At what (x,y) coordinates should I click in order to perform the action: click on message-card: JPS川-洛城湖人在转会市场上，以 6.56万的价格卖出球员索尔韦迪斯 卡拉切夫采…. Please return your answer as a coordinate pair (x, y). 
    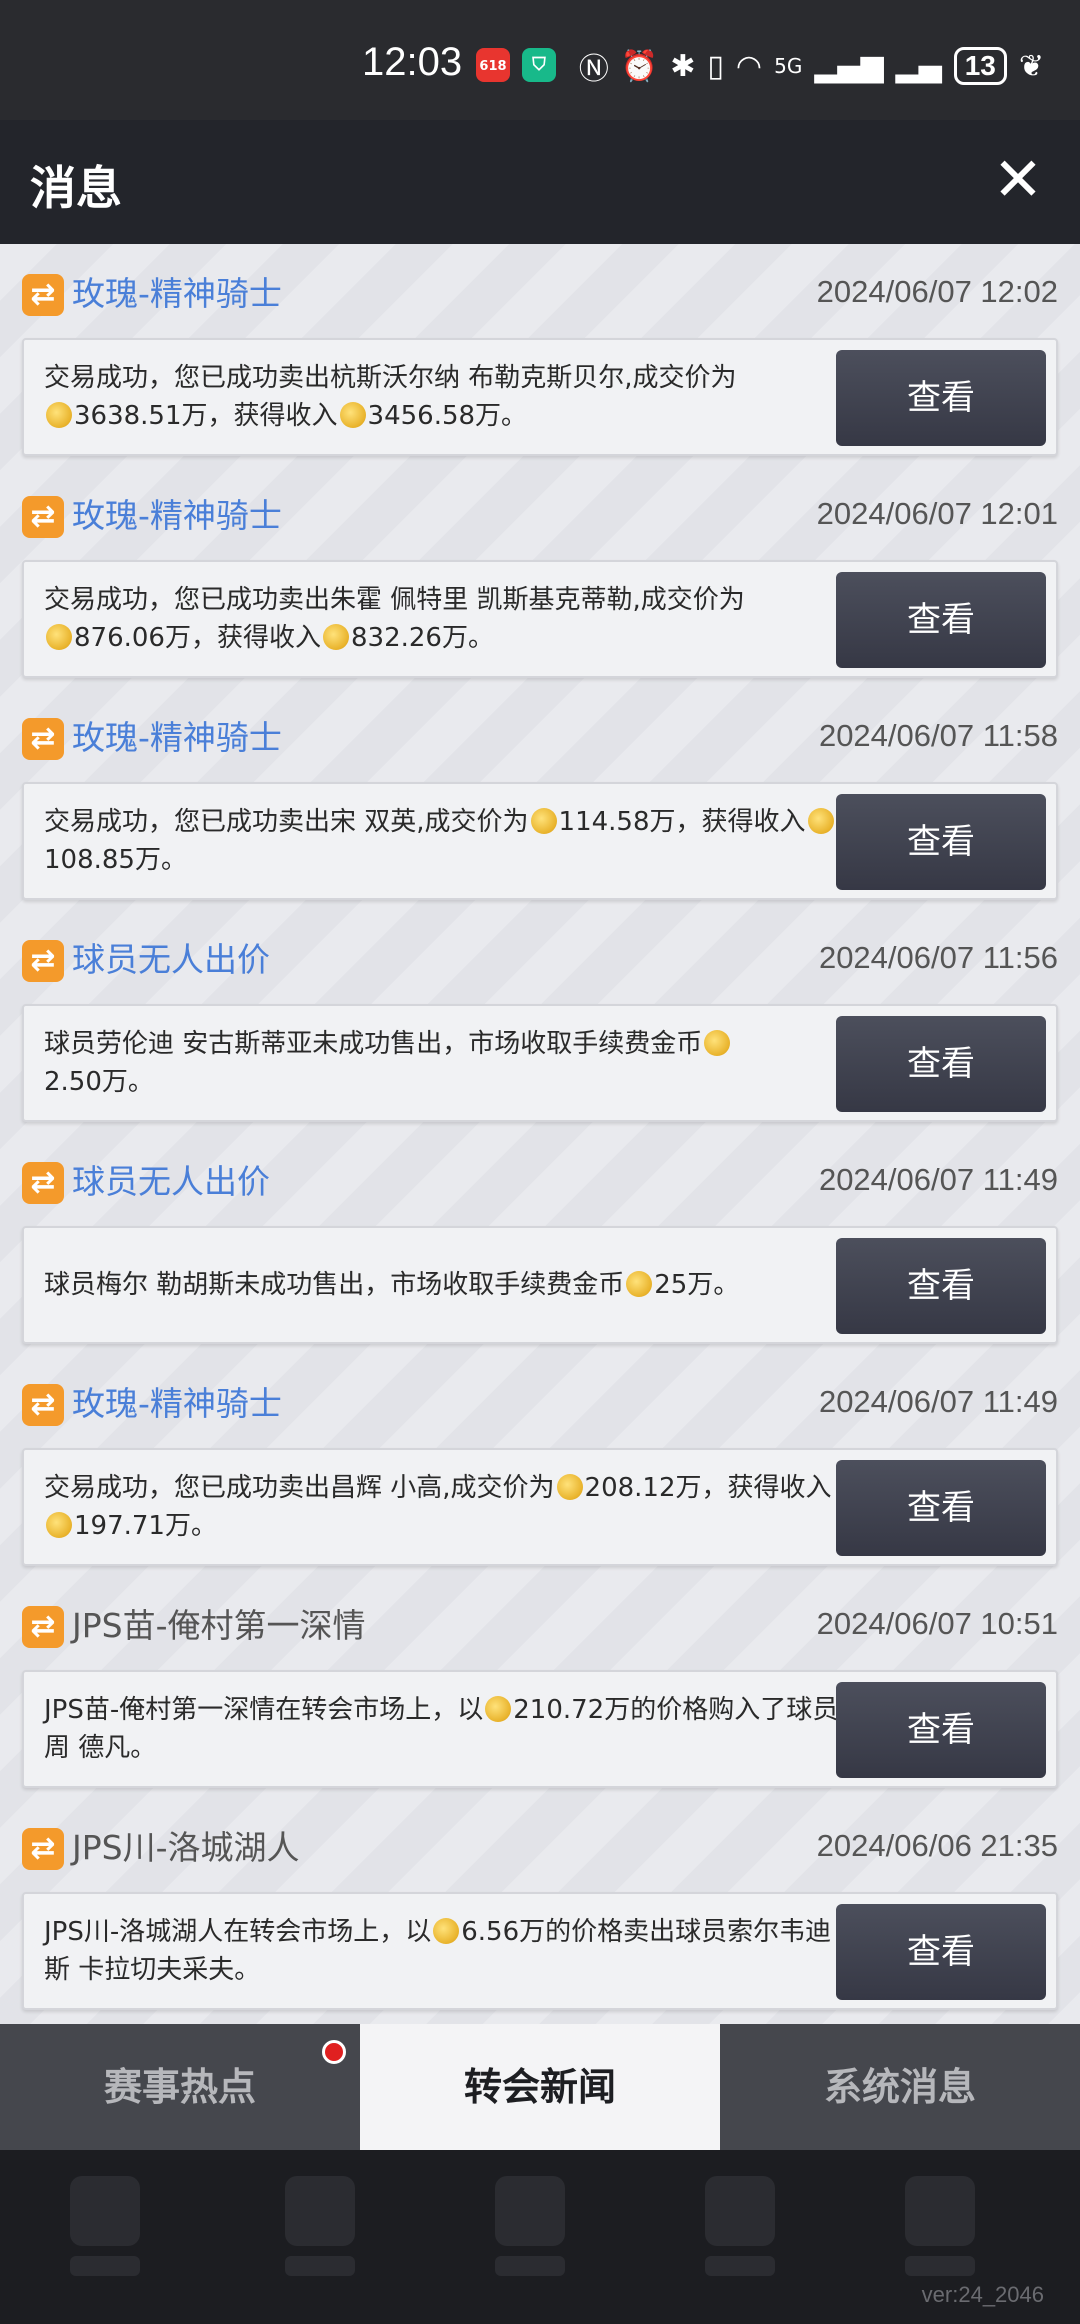
    Looking at the image, I should click on (540, 1951).